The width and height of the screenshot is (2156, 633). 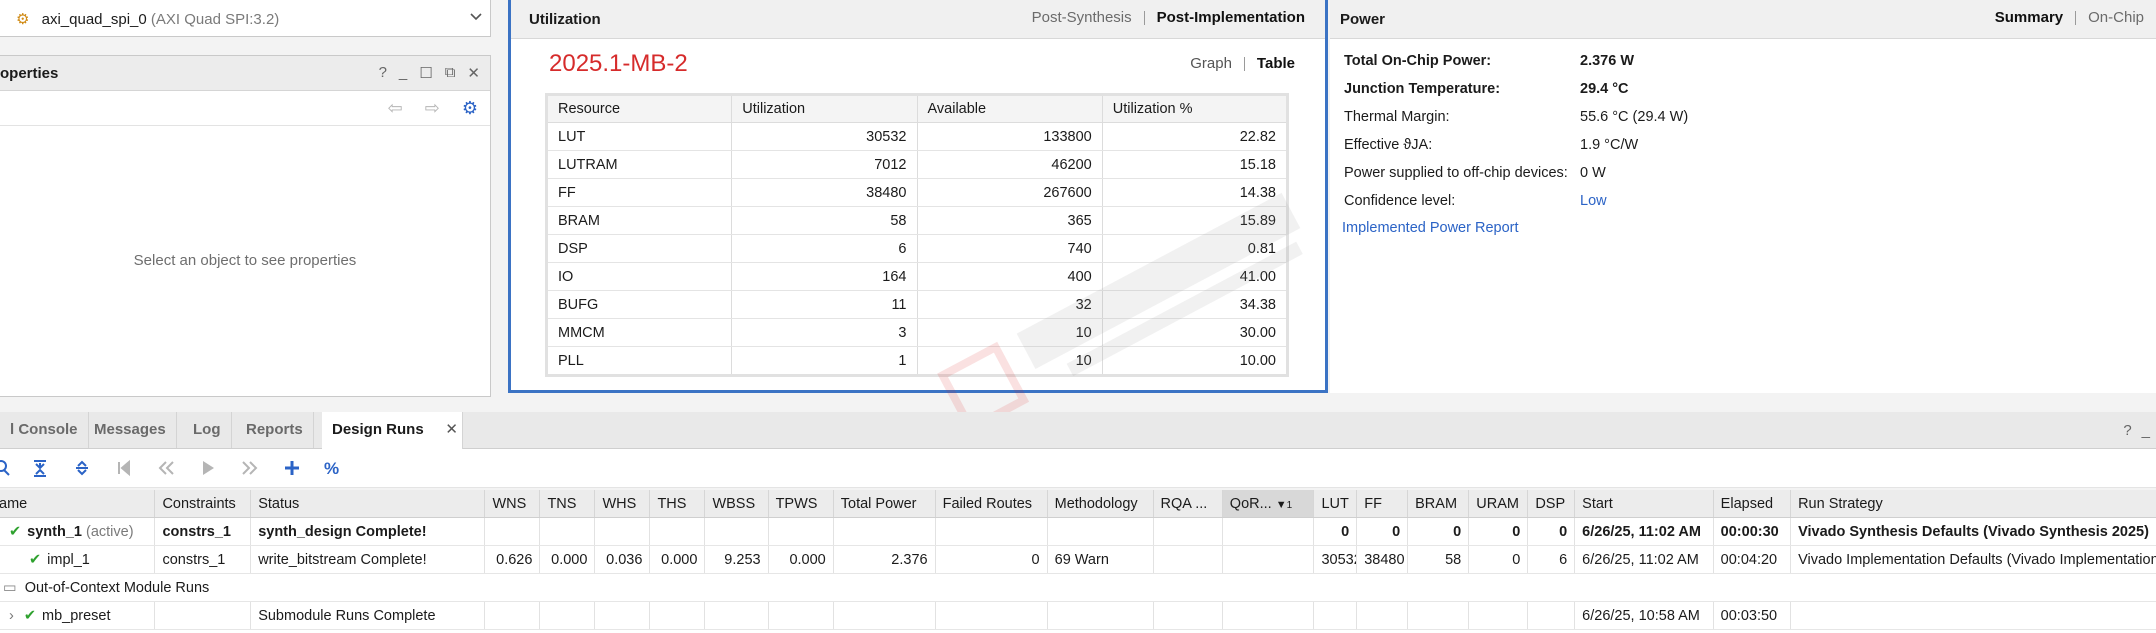 What do you see at coordinates (1270, 63) in the screenshot?
I see `view-table-tab: Table` at bounding box center [1270, 63].